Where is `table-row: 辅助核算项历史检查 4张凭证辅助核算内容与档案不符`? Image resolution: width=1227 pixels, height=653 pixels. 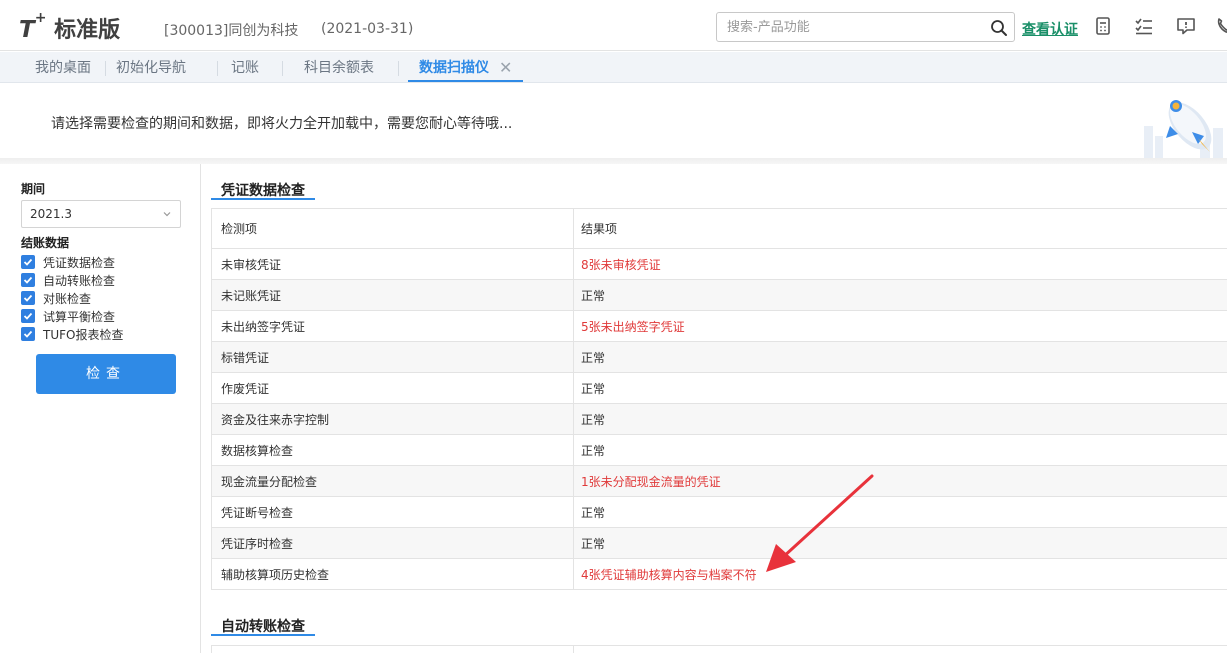 table-row: 辅助核算项历史检查 4张凭证辅助核算内容与档案不符 is located at coordinates (719, 574).